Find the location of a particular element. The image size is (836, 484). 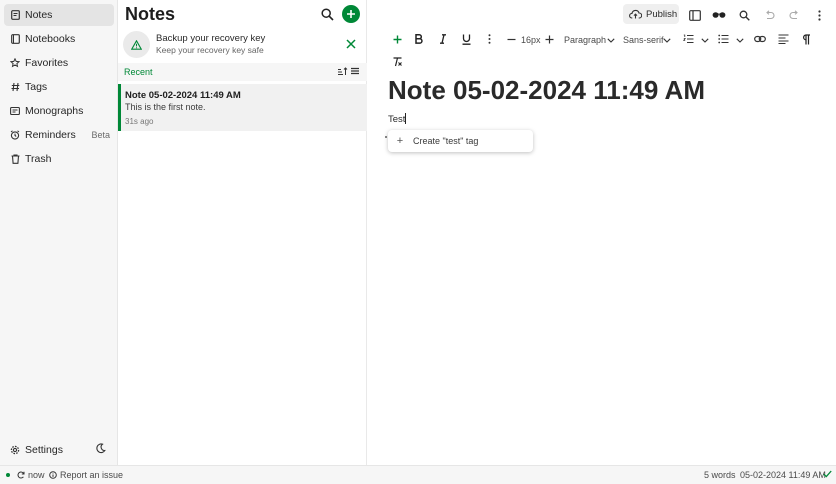

list-view-button is located at coordinates (355, 71).